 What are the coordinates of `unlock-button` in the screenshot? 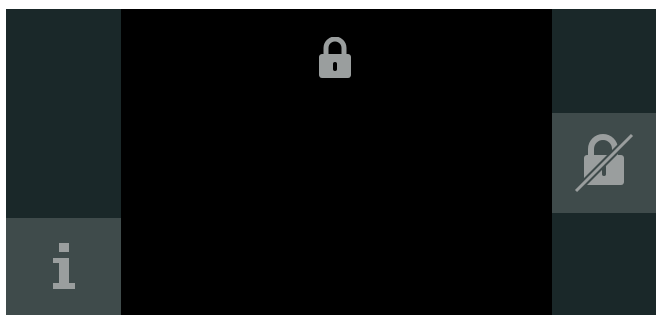 It's located at (604, 163).